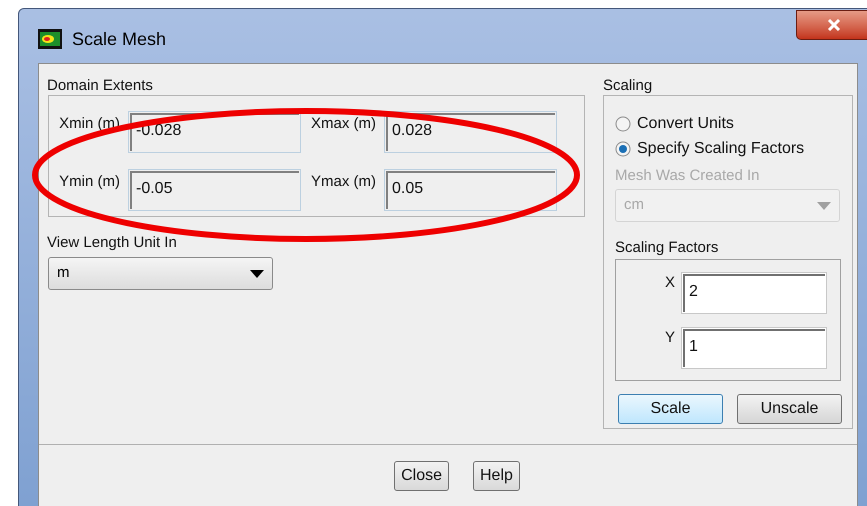 The height and width of the screenshot is (506, 867). What do you see at coordinates (789, 409) in the screenshot?
I see `action-button: Unscale` at bounding box center [789, 409].